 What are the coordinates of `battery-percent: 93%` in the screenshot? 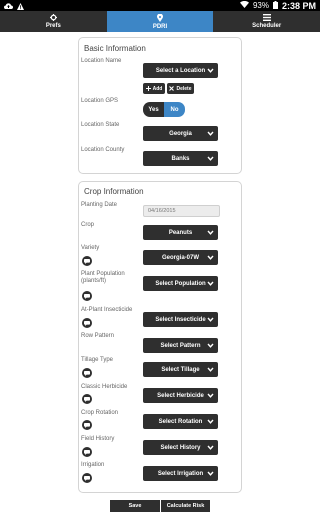 It's located at (260, 5).